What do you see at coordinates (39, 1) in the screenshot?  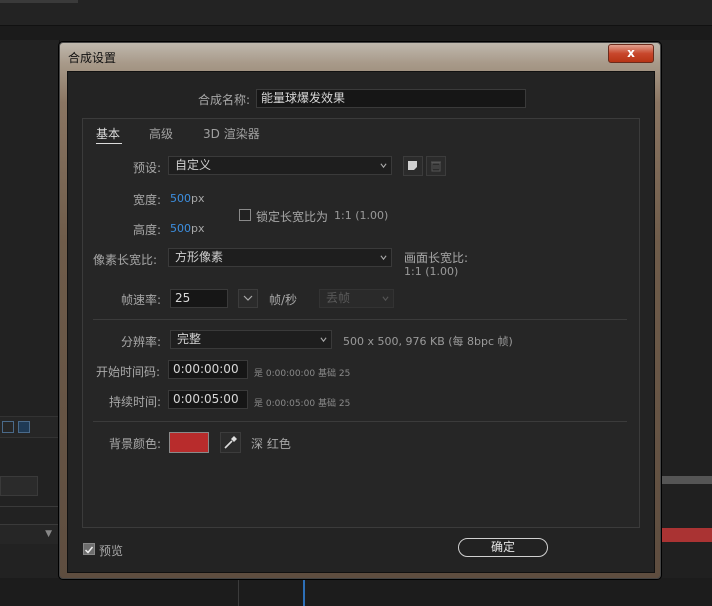 I see `top-bar-segment` at bounding box center [39, 1].